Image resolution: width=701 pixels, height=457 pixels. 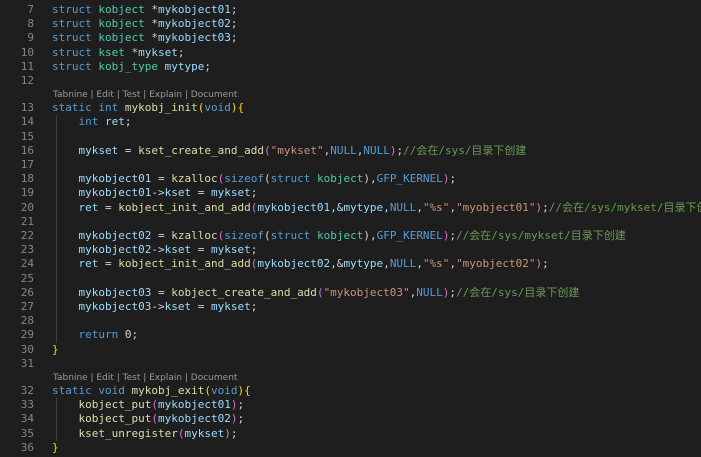 I want to click on code-line: 17, so click(x=350, y=165).